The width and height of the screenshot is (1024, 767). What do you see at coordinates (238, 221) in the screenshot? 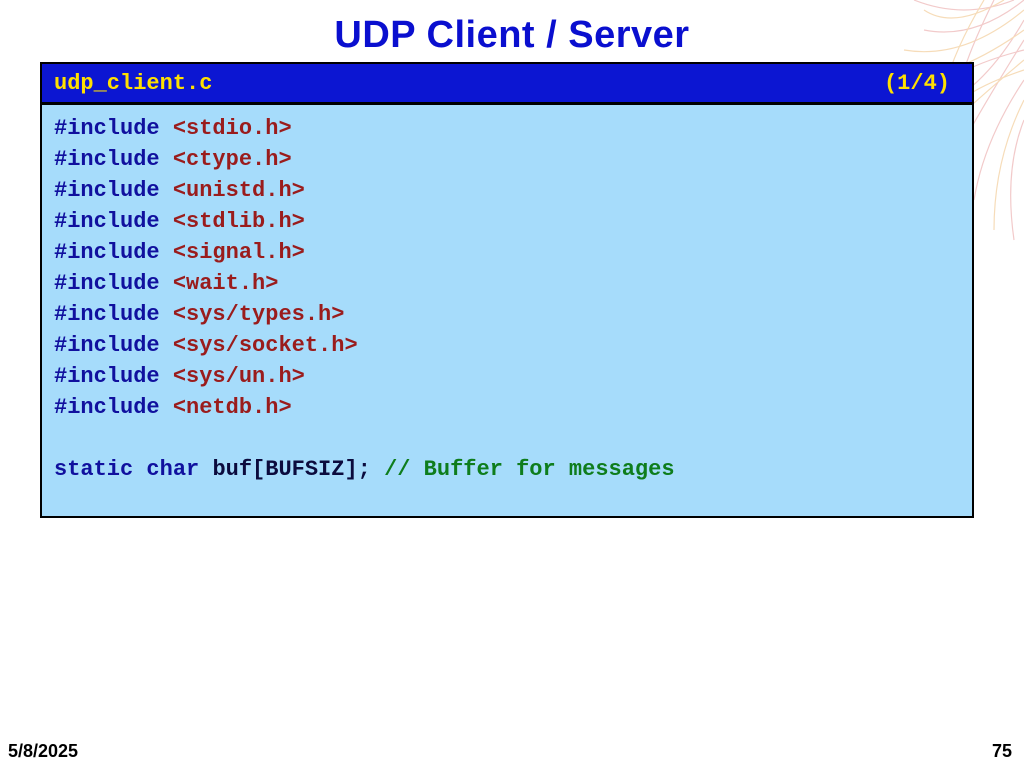
I see `include-header: <stdlib.h>` at bounding box center [238, 221].